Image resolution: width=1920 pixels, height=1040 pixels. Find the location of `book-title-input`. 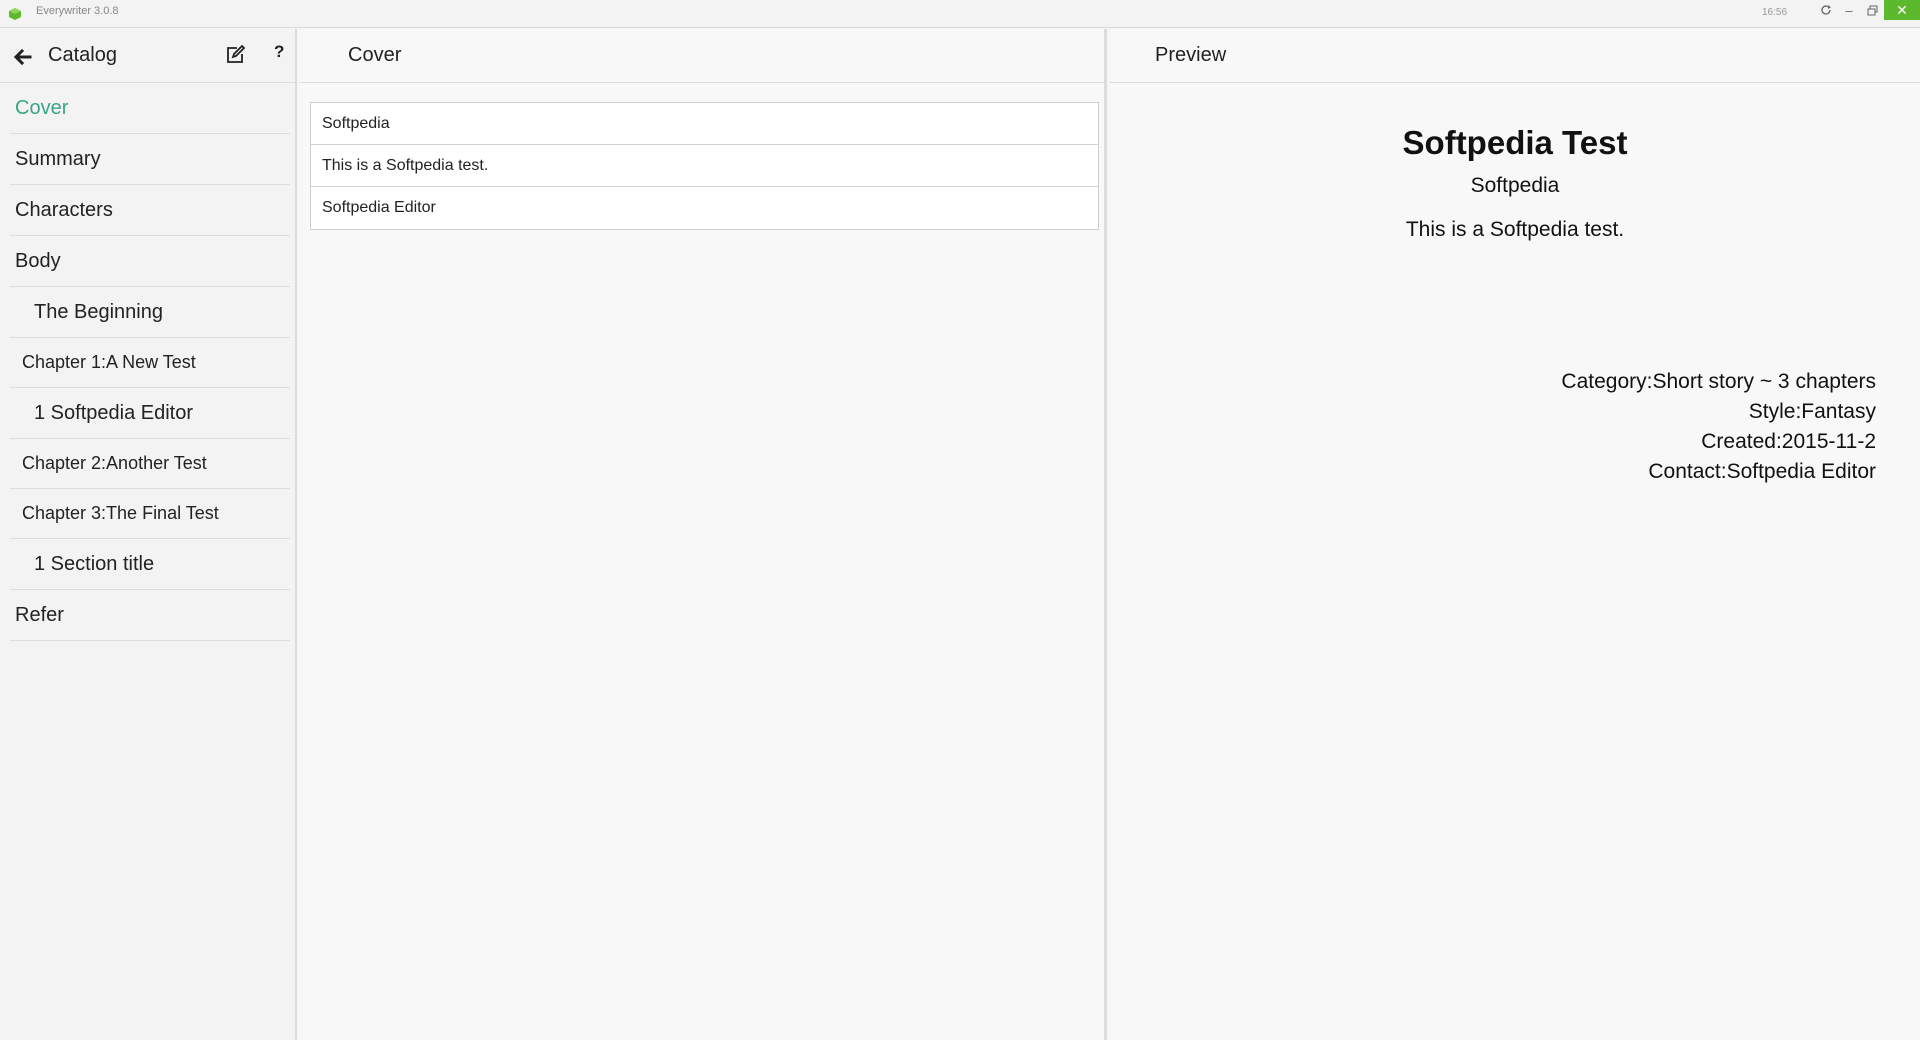

book-title-input is located at coordinates (704, 123).